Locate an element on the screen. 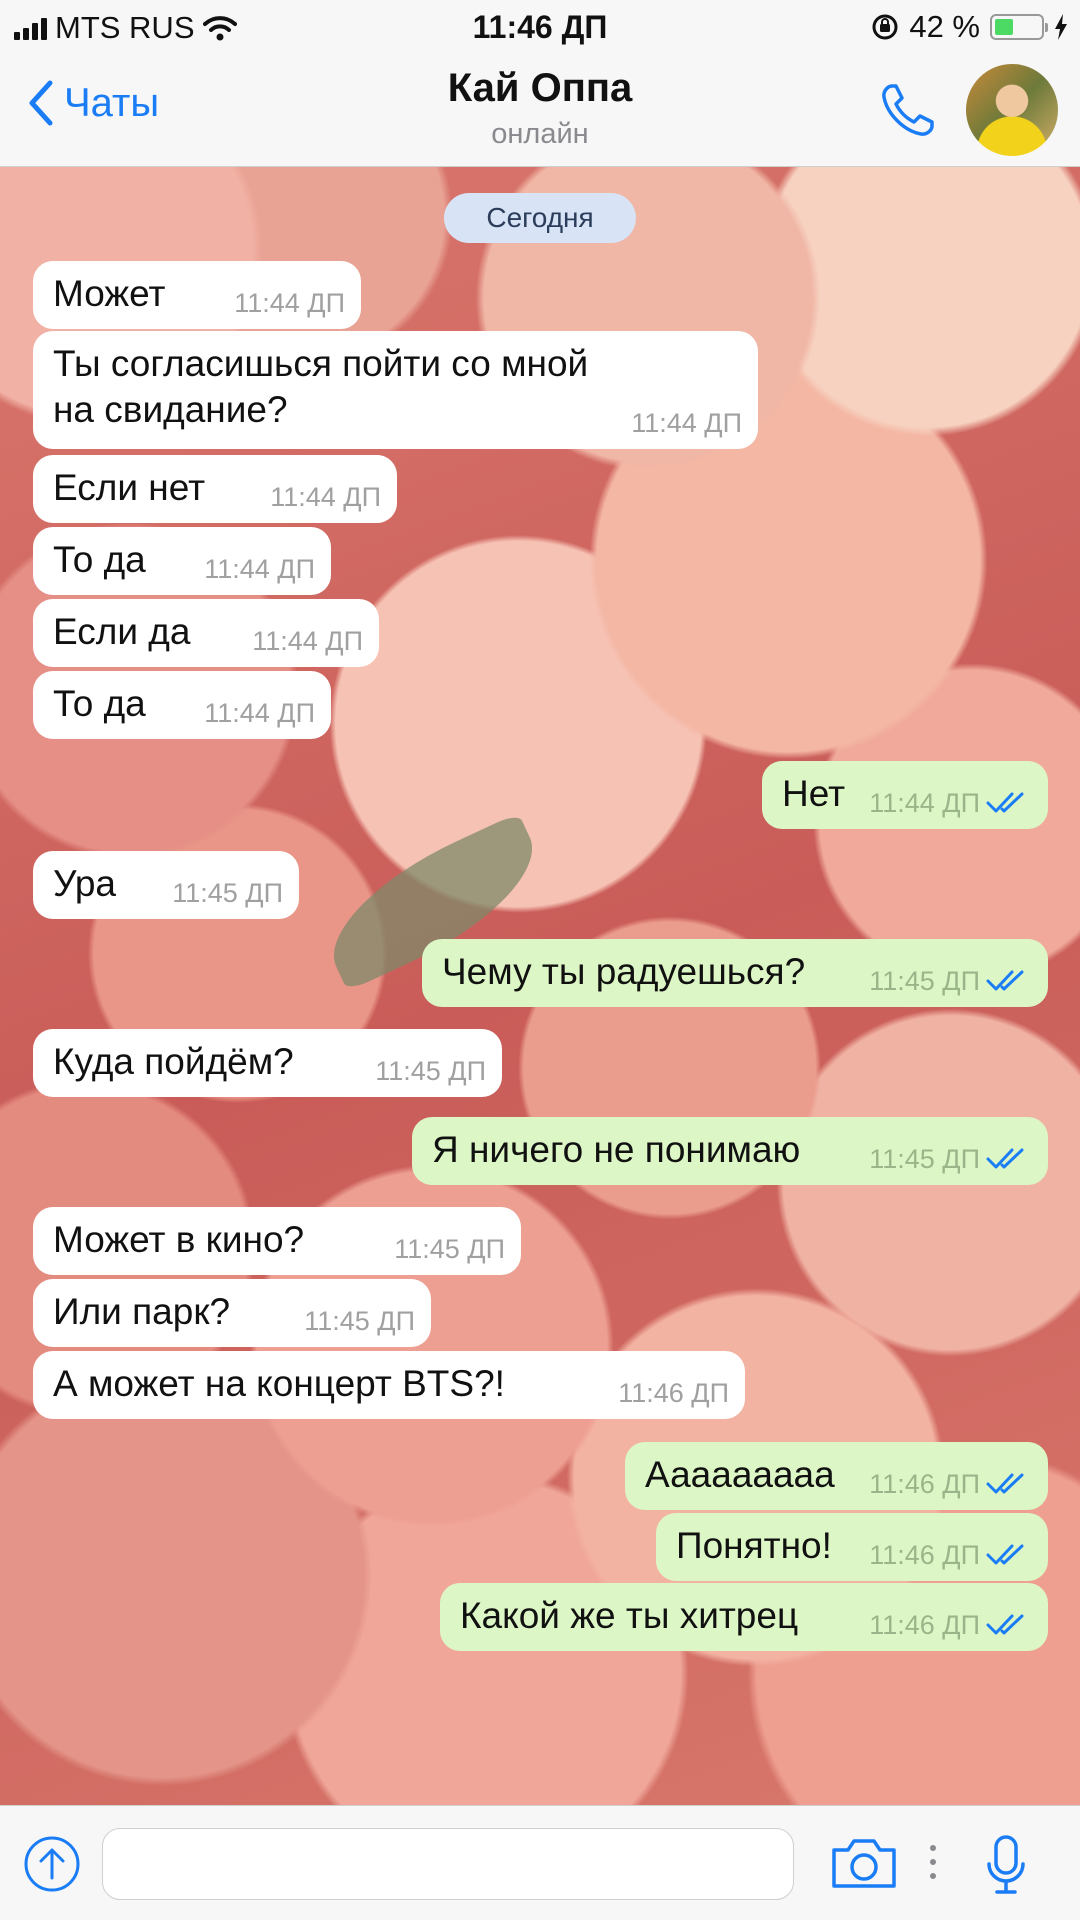 This screenshot has height=1920, width=1080. phone-icon is located at coordinates (907, 111).